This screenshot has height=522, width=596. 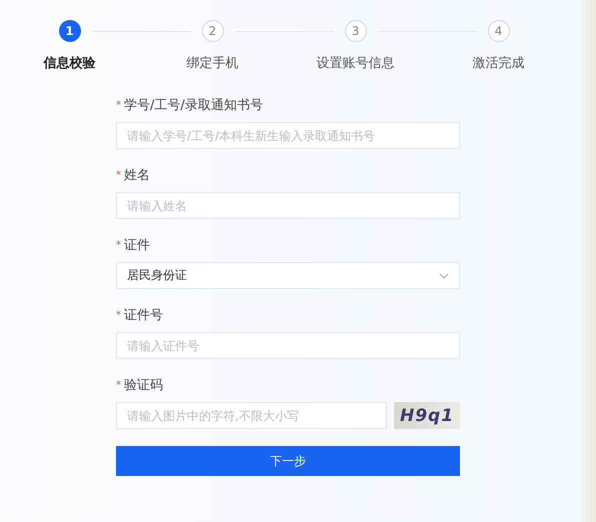 What do you see at coordinates (288, 461) in the screenshot?
I see `next-button: 下一步` at bounding box center [288, 461].